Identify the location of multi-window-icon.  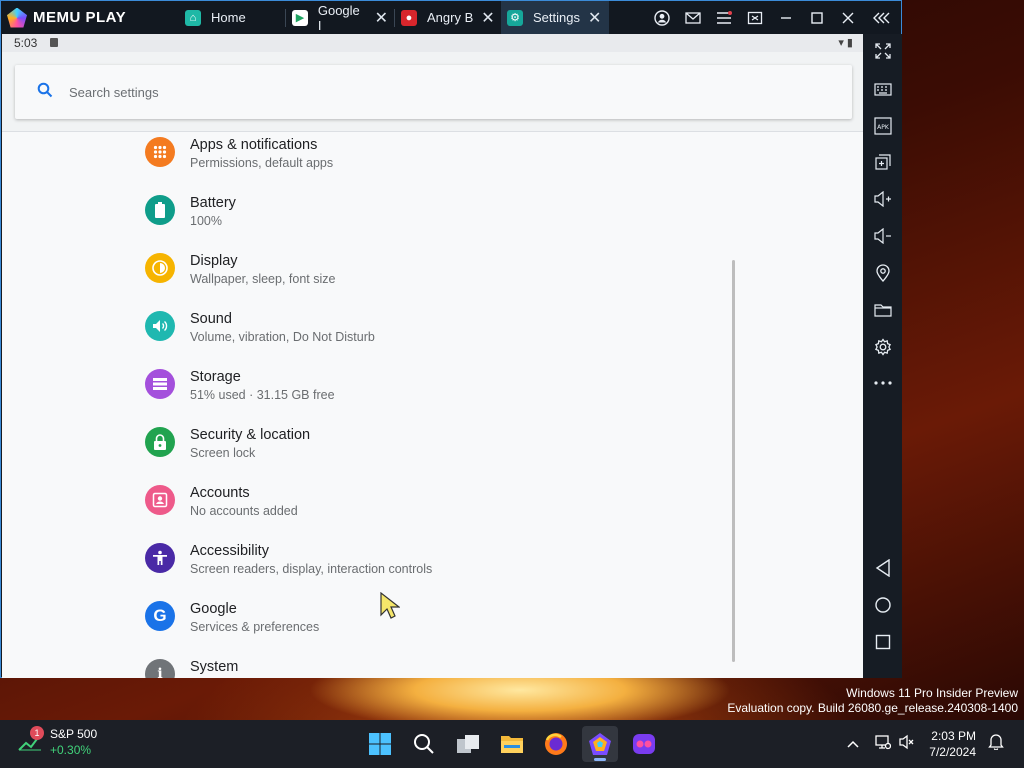
(882, 162).